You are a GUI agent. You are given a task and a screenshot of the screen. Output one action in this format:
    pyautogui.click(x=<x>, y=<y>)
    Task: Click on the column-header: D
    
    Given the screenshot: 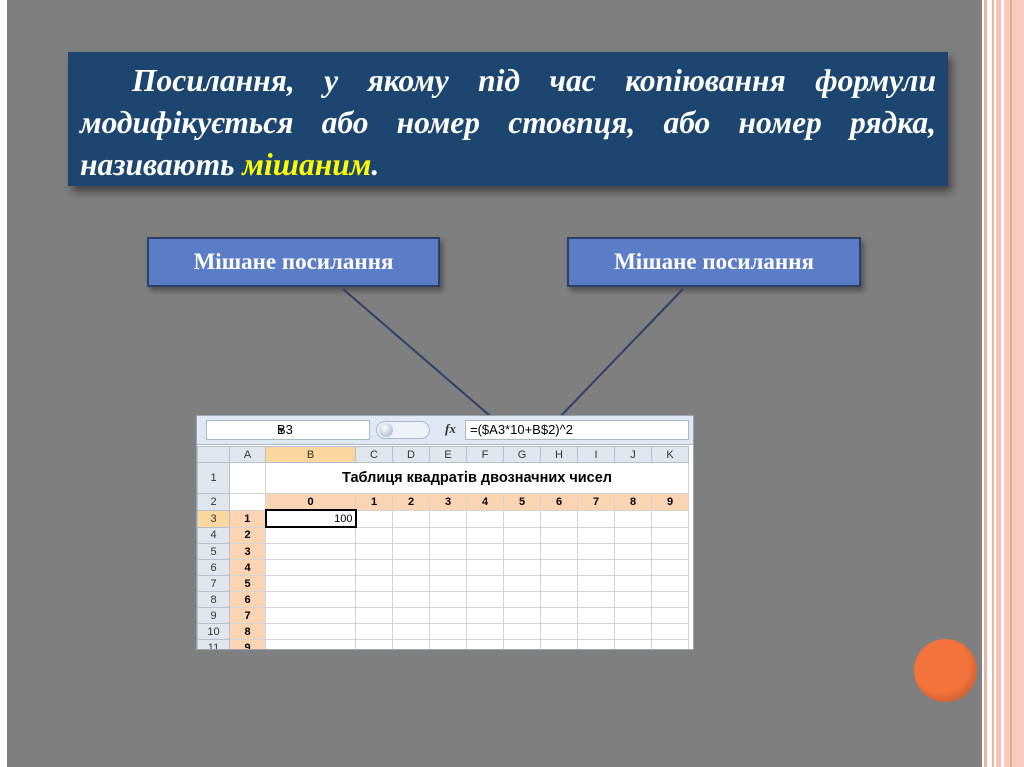 What is the action you would take?
    pyautogui.click(x=411, y=454)
    